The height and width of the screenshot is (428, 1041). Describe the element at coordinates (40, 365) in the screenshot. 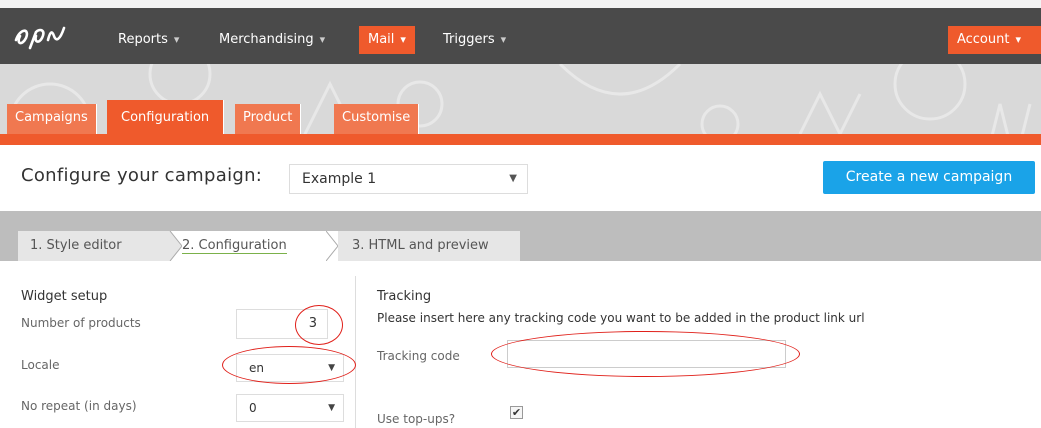

I see `locale-label: Locale` at that location.